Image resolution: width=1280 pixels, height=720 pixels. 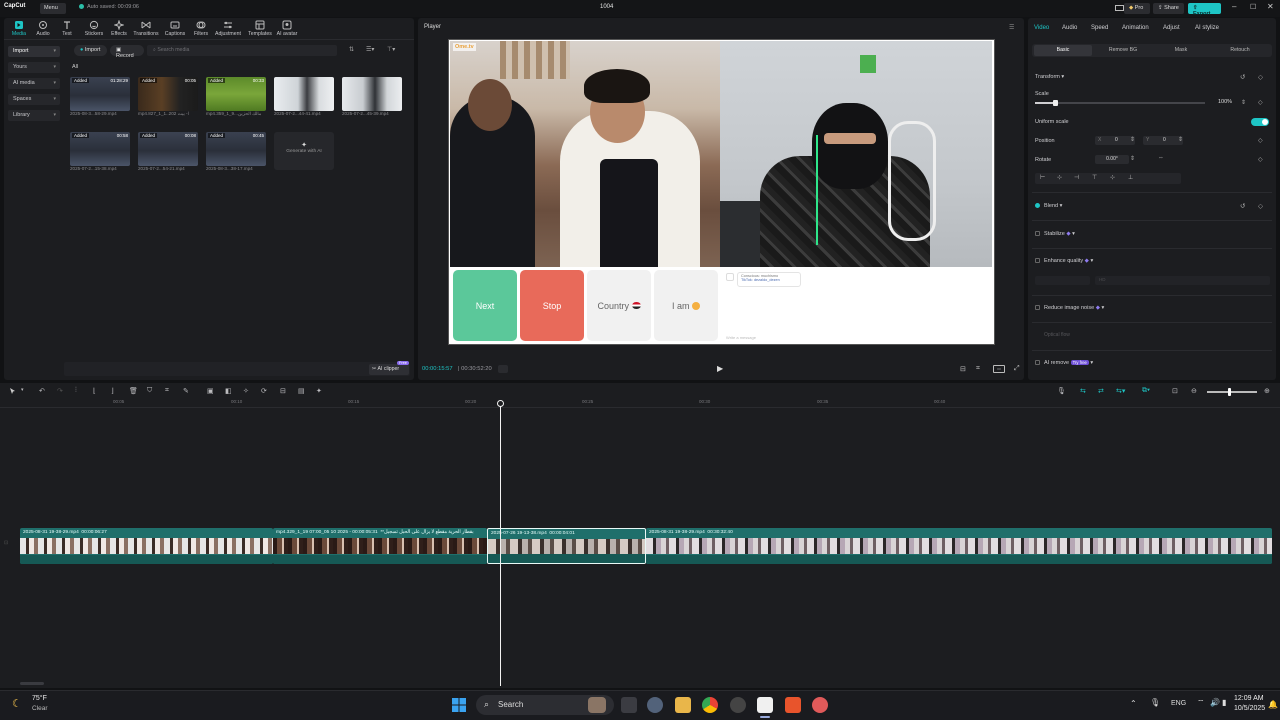 I want to click on taskbar-search: ⌕ Search, so click(x=545, y=705).